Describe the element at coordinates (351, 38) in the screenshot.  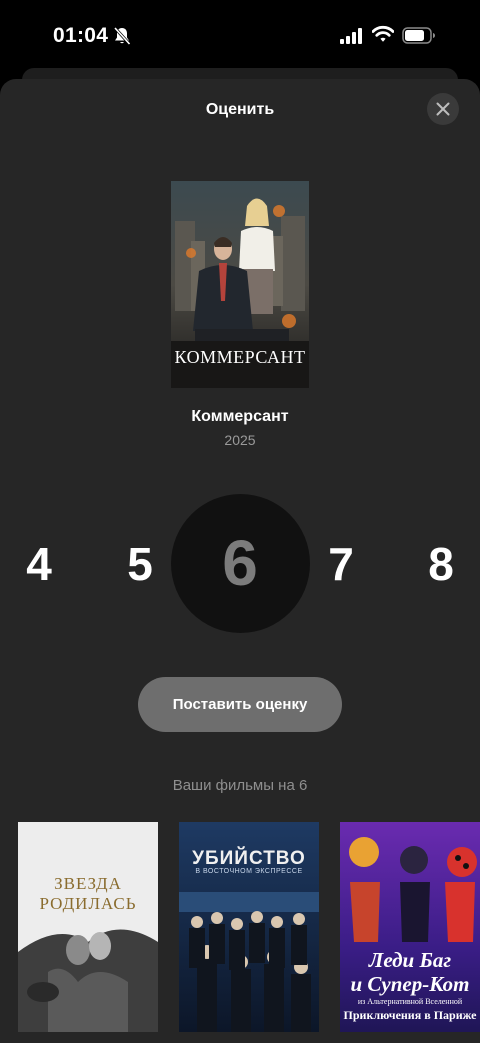
I see `signal-icon` at that location.